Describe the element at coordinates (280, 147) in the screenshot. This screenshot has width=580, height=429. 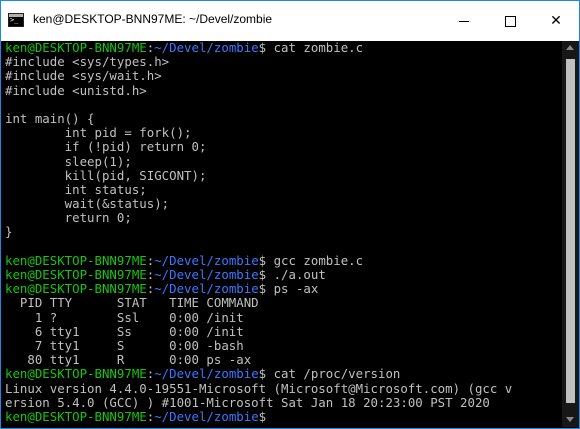
I see `output-line: if (!pid) return 0;` at that location.